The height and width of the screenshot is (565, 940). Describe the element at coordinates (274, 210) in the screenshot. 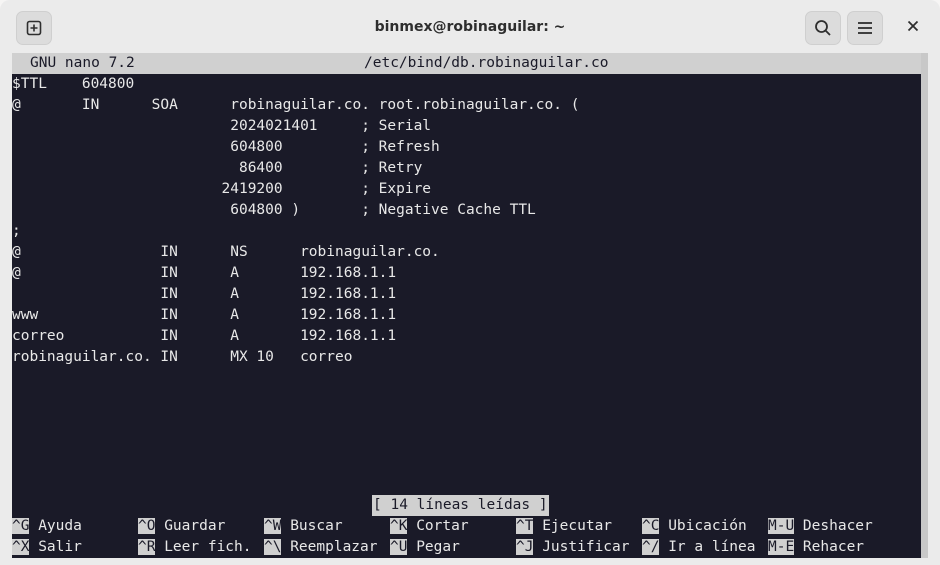

I see `editor-line: 604800 ) ; Negative Cache TTL` at that location.